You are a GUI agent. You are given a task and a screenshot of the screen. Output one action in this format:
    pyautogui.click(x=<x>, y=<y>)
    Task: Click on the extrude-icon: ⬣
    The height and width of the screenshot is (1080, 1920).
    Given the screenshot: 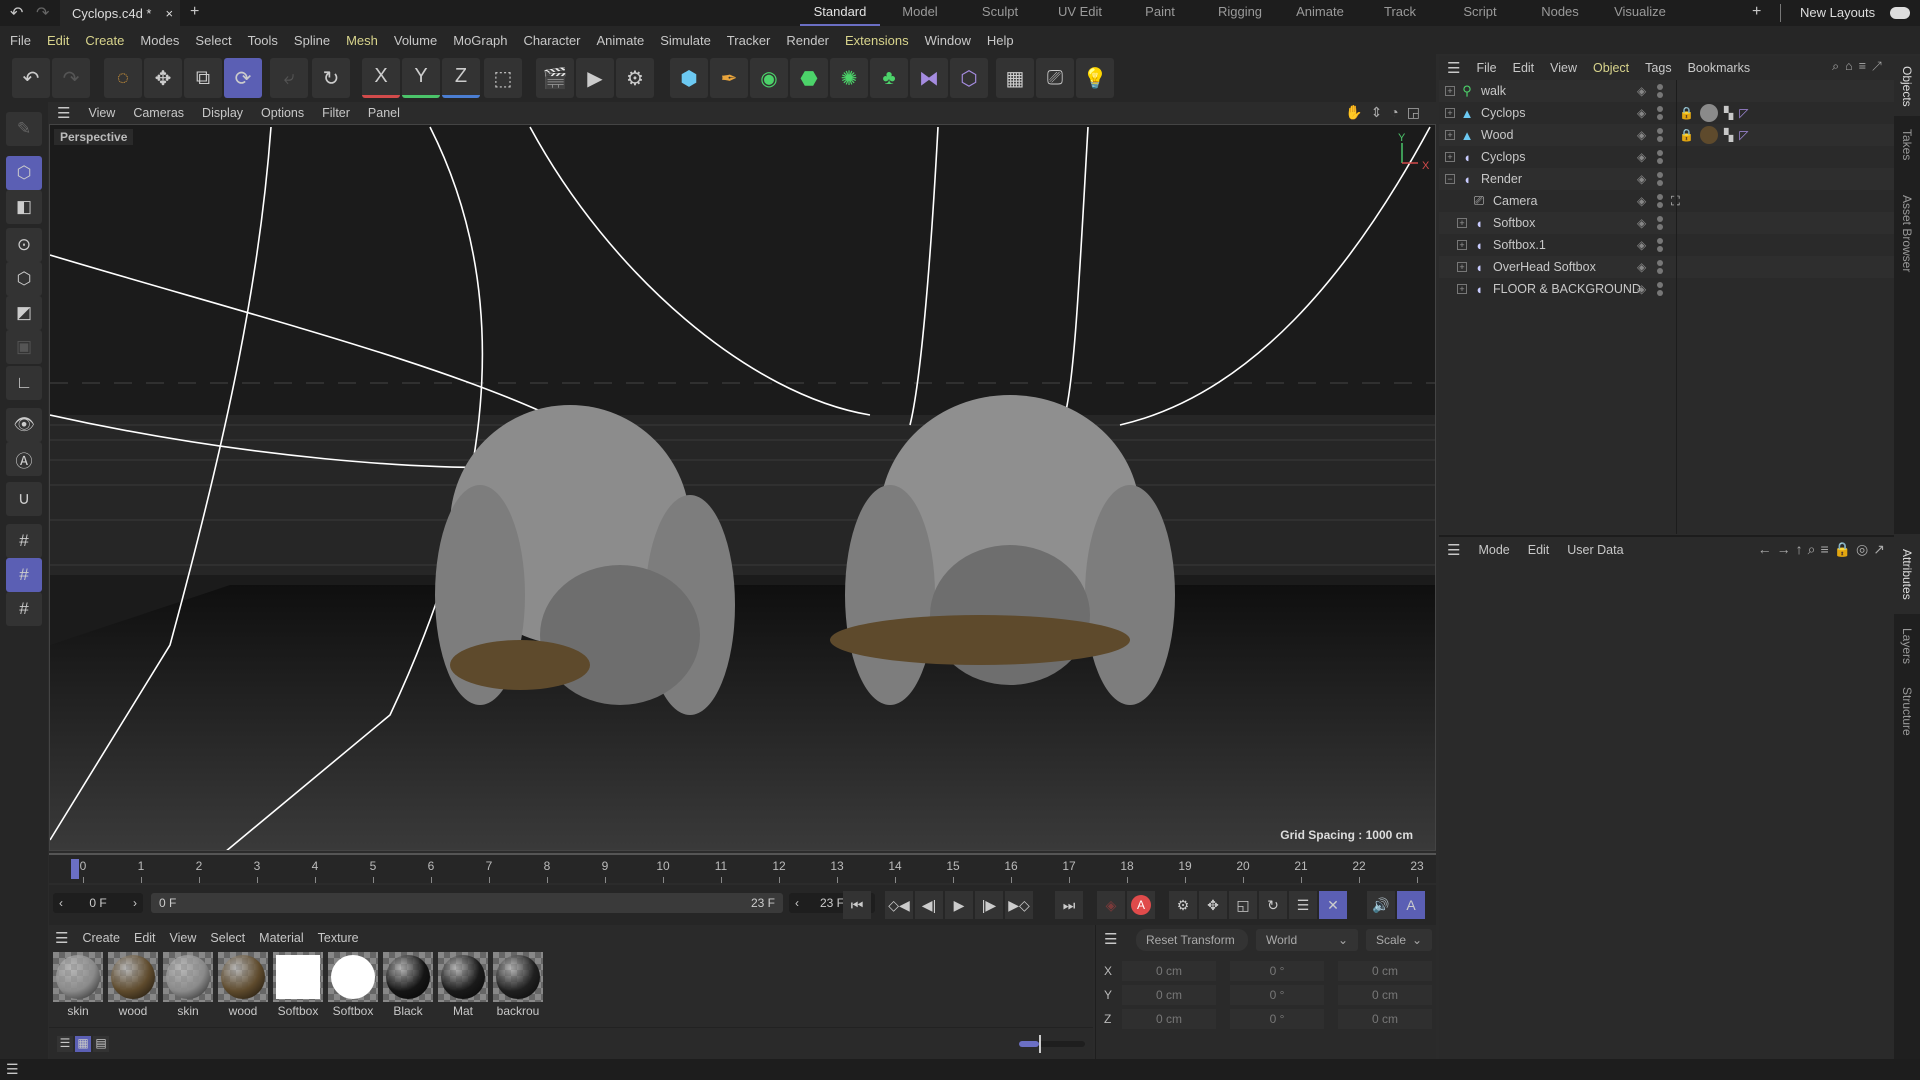 What is the action you would take?
    pyautogui.click(x=809, y=78)
    